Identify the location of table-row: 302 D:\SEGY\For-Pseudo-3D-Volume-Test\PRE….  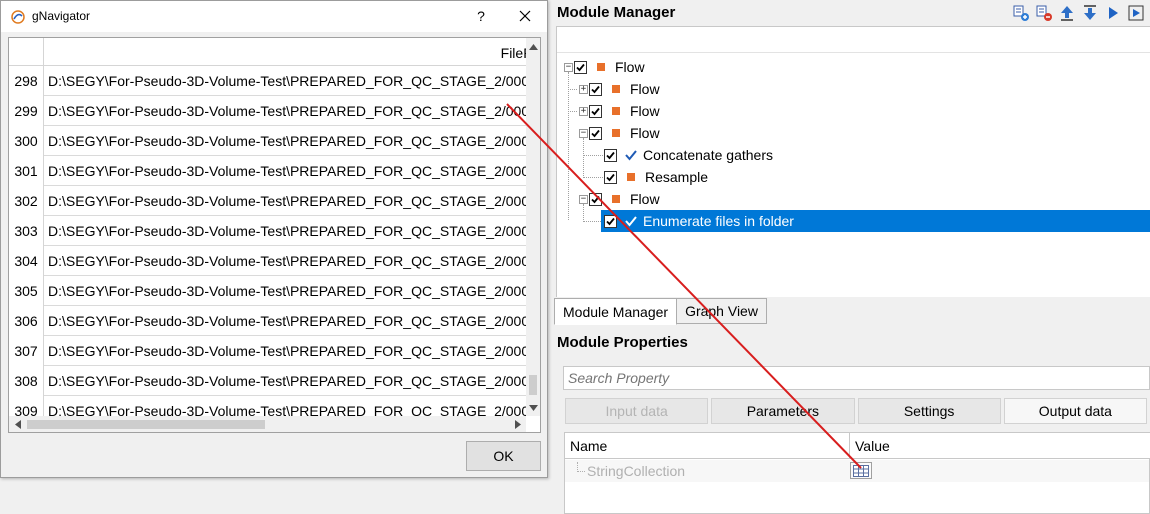
(267, 201).